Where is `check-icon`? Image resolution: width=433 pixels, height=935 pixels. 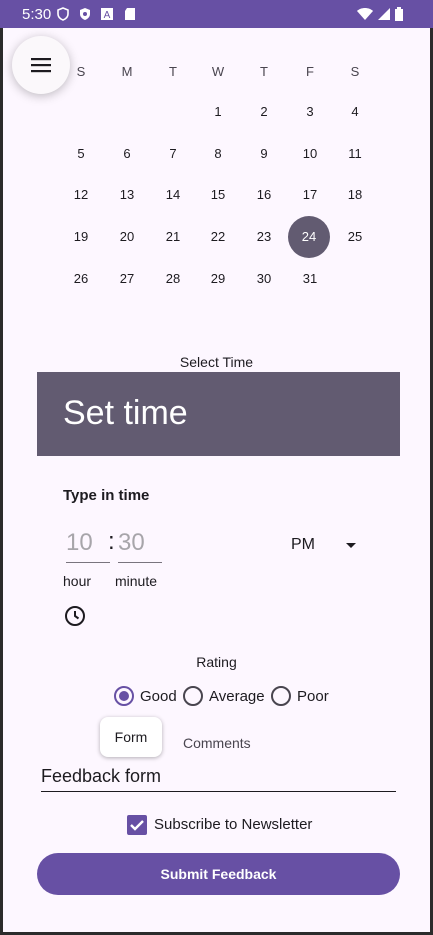 check-icon is located at coordinates (137, 825).